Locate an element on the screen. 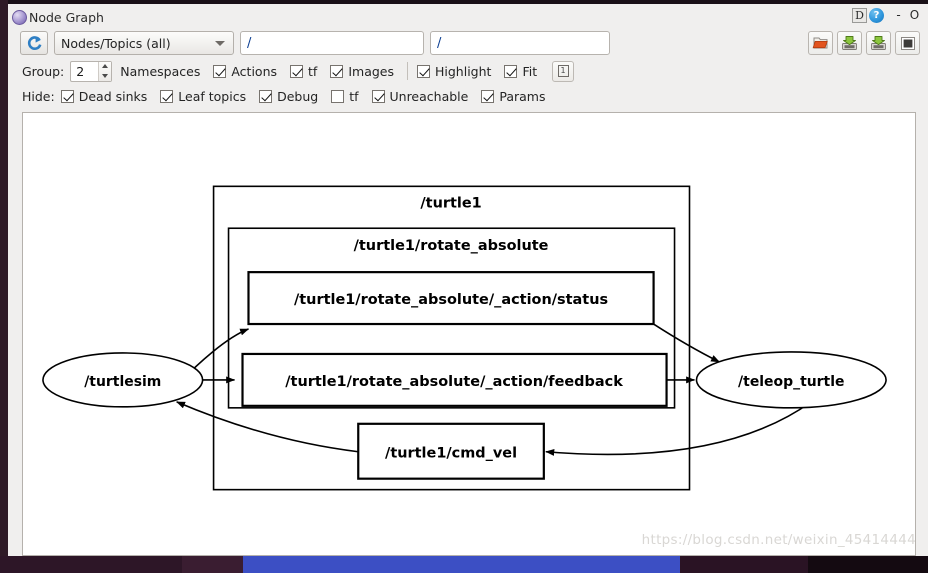  checkbox-actions: Actions is located at coordinates (245, 71).